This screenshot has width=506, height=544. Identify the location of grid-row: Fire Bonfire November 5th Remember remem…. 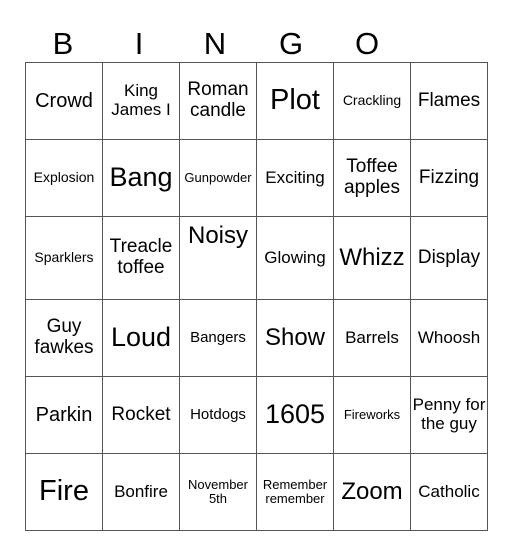
(256, 492).